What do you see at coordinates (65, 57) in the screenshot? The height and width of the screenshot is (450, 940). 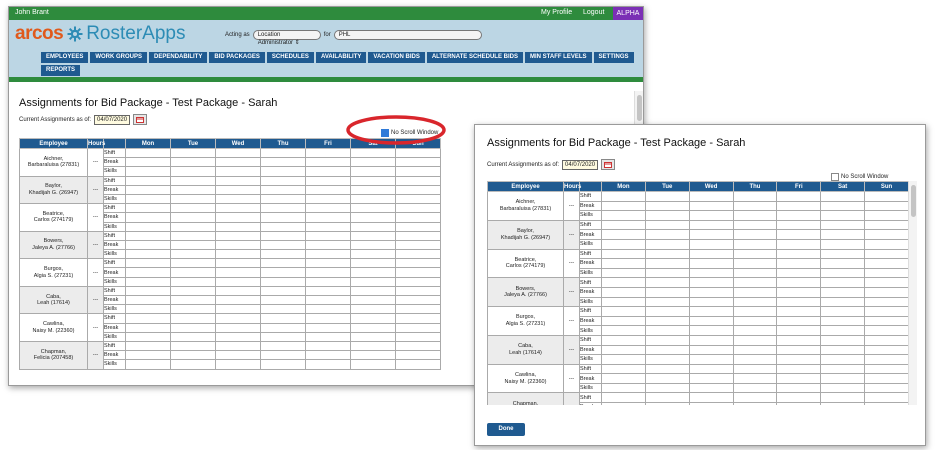 I see `nav-employees: EMPLOYEES` at bounding box center [65, 57].